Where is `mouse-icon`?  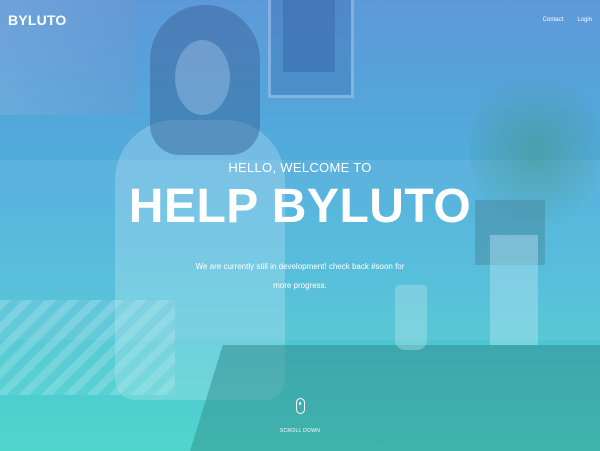
mouse-icon is located at coordinates (300, 406).